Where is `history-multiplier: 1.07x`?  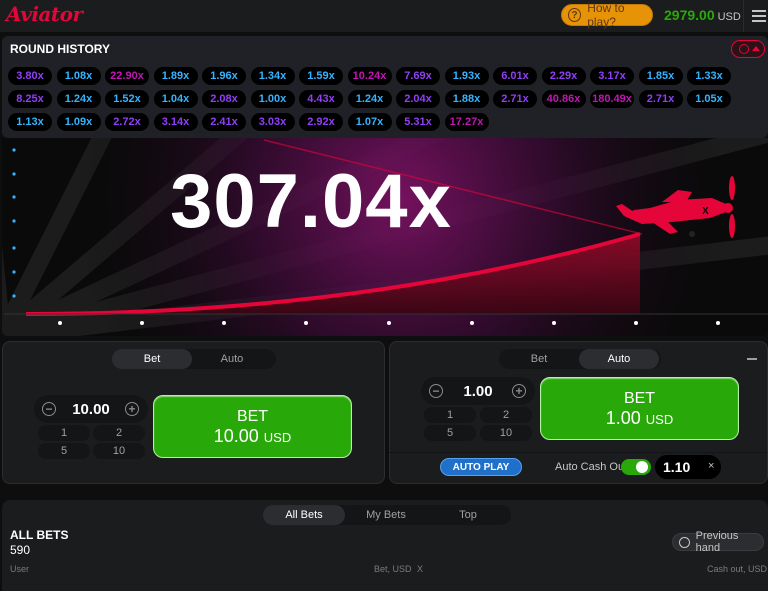 history-multiplier: 1.07x is located at coordinates (369, 122).